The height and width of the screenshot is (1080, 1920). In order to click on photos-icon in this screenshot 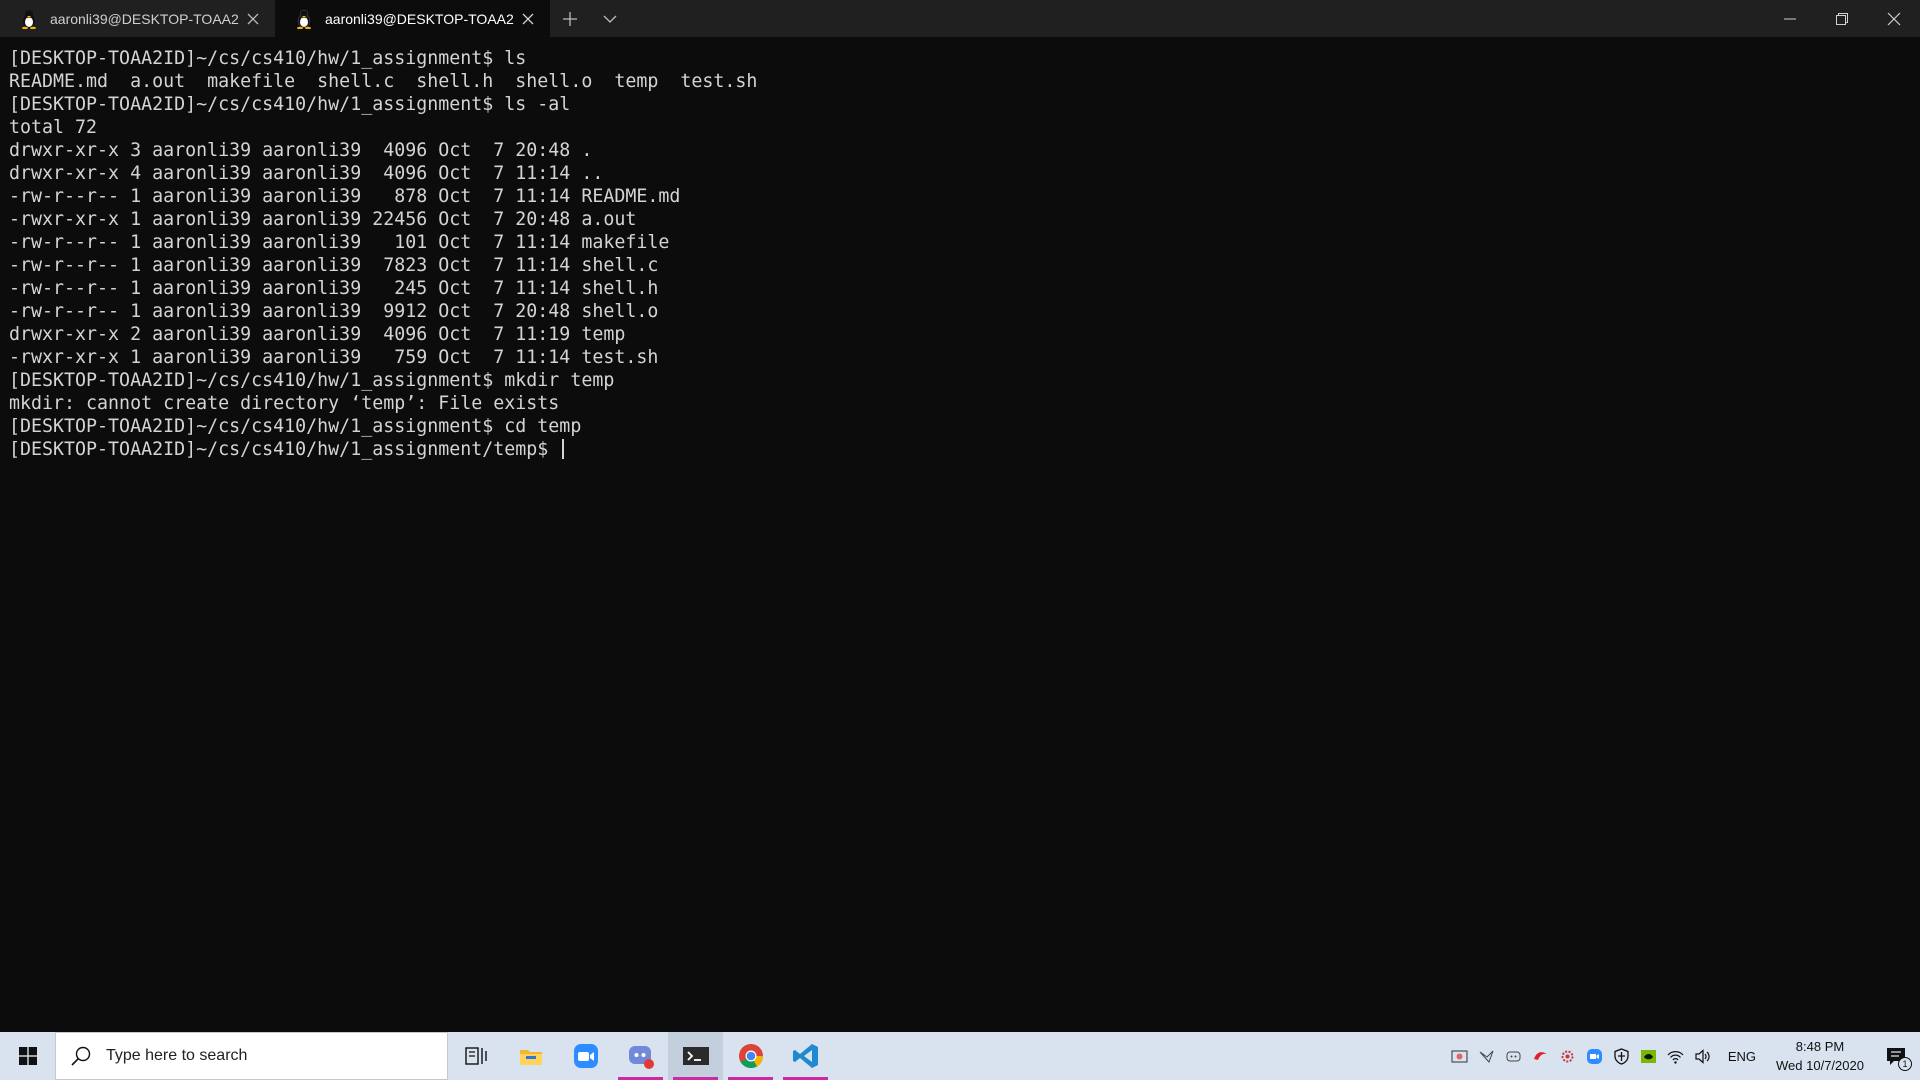, I will do `click(1459, 1056)`.